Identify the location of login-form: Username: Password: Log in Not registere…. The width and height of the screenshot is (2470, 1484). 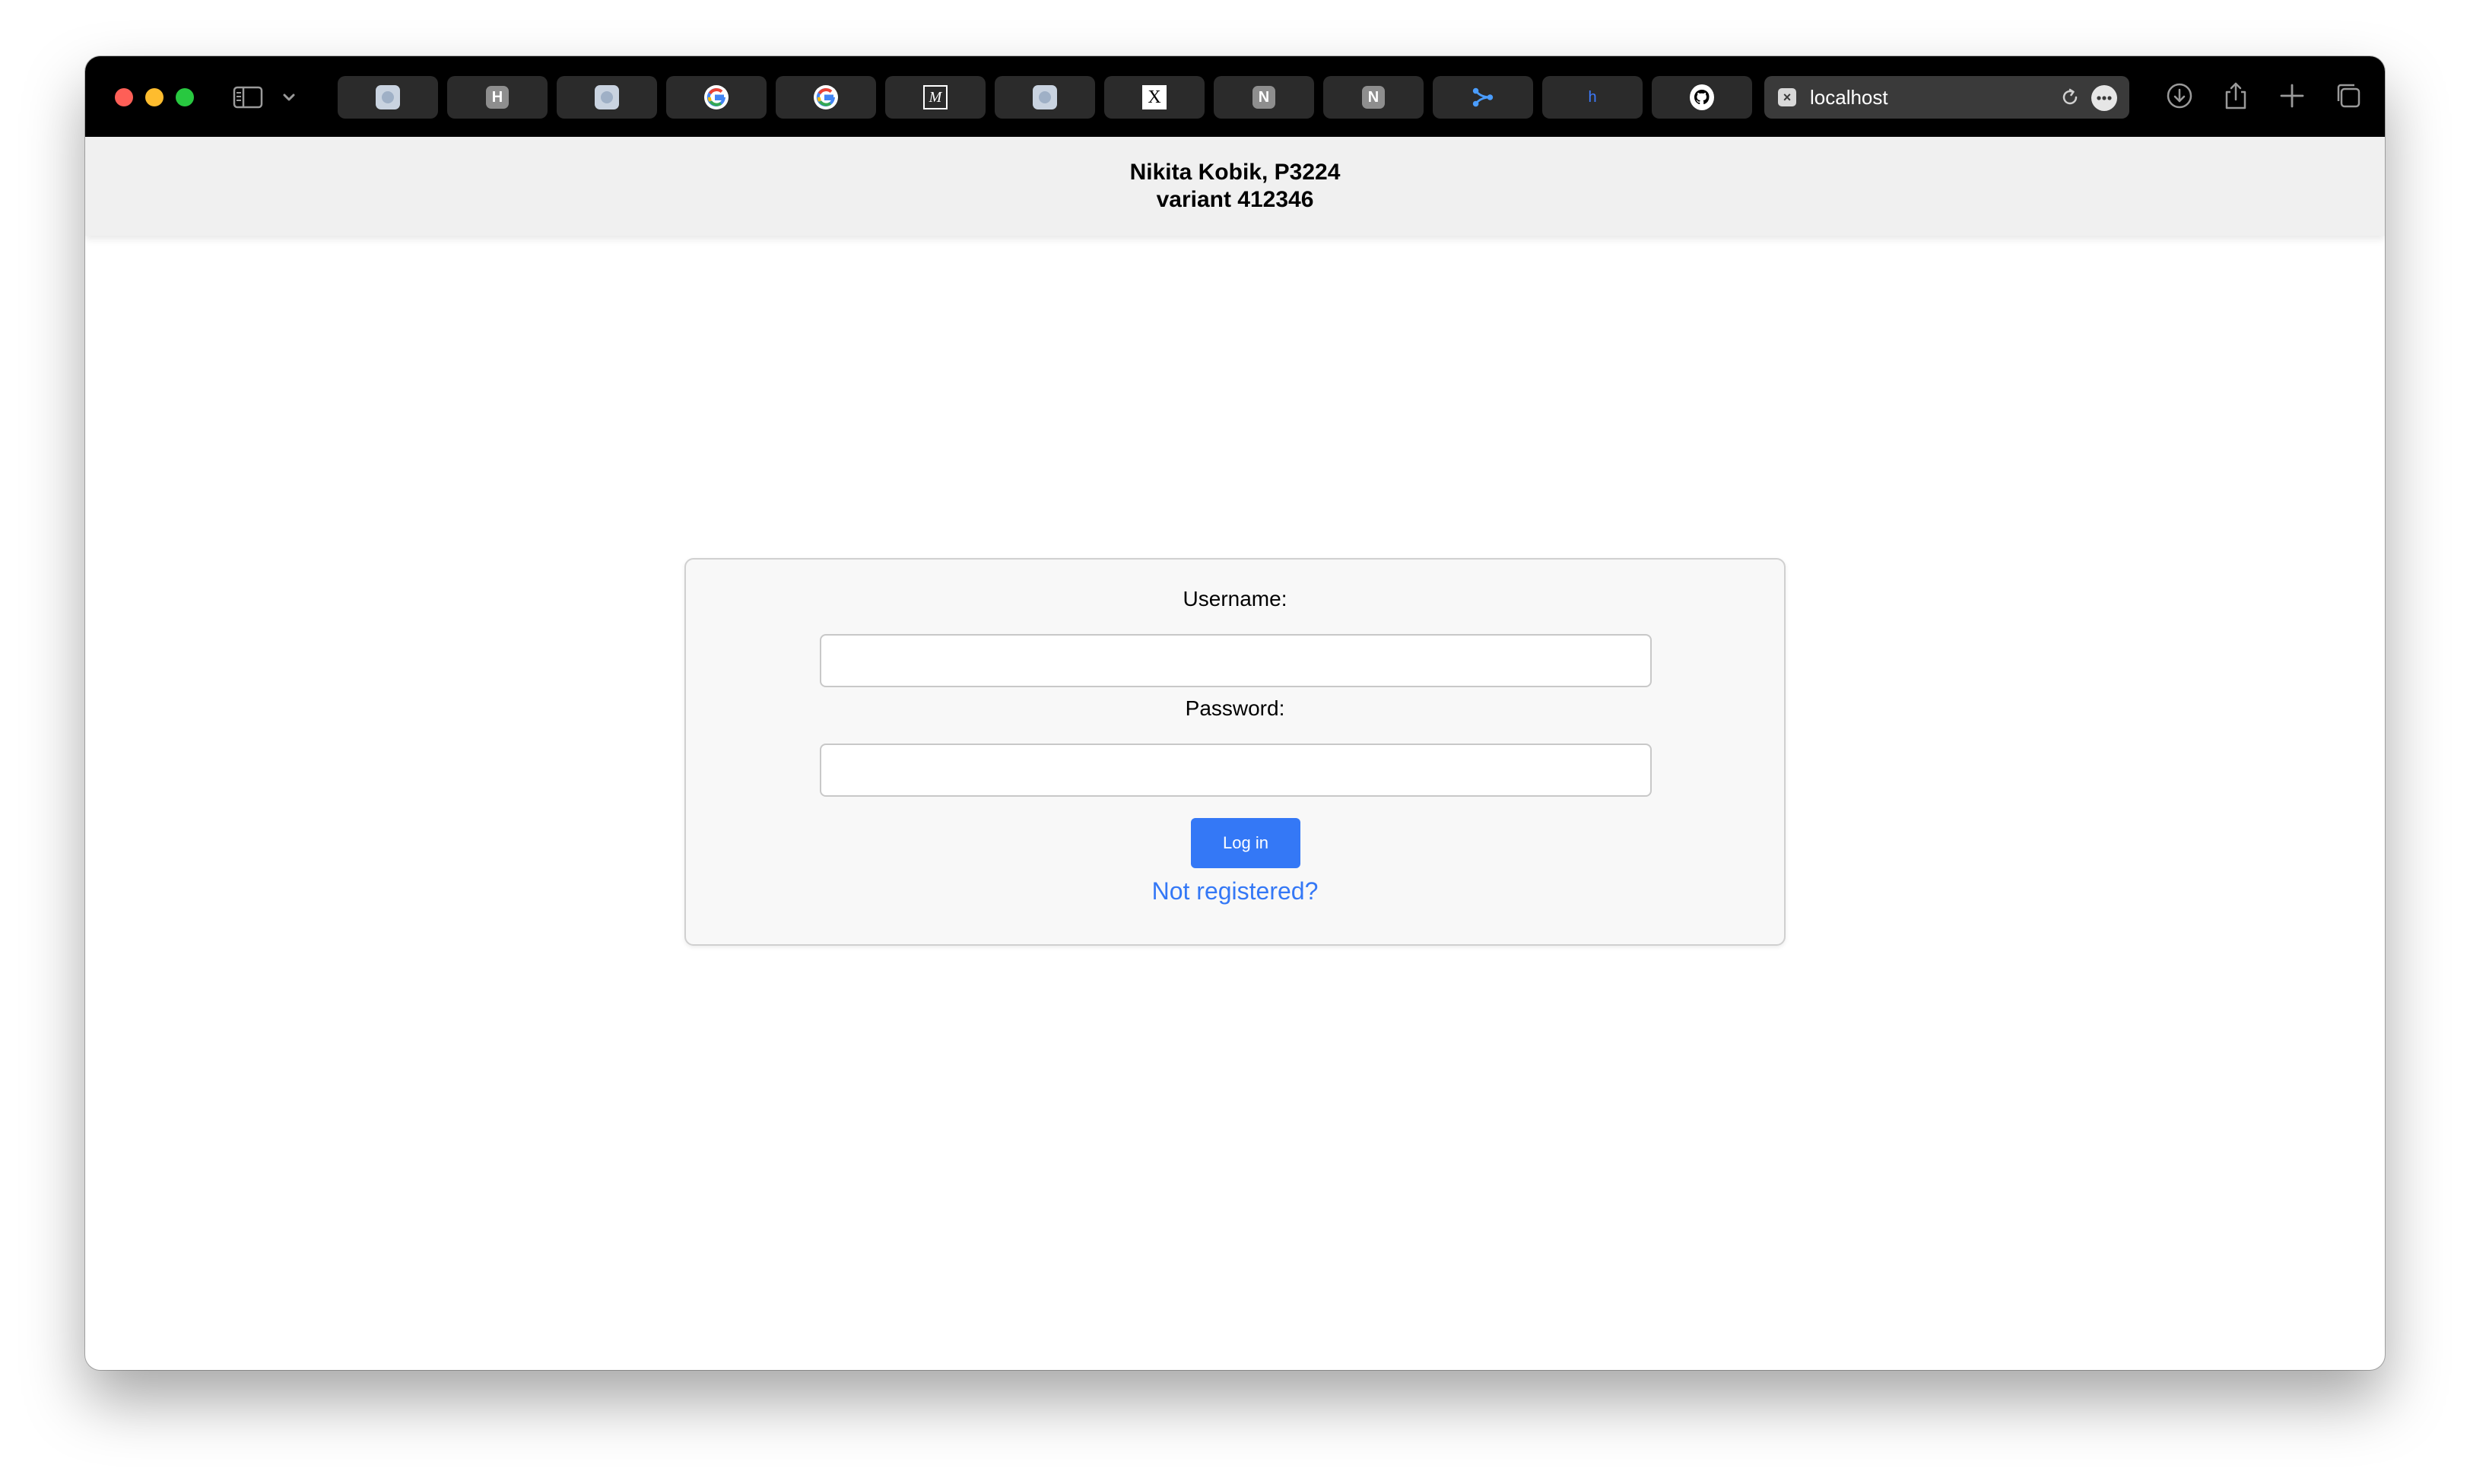
(1235, 752).